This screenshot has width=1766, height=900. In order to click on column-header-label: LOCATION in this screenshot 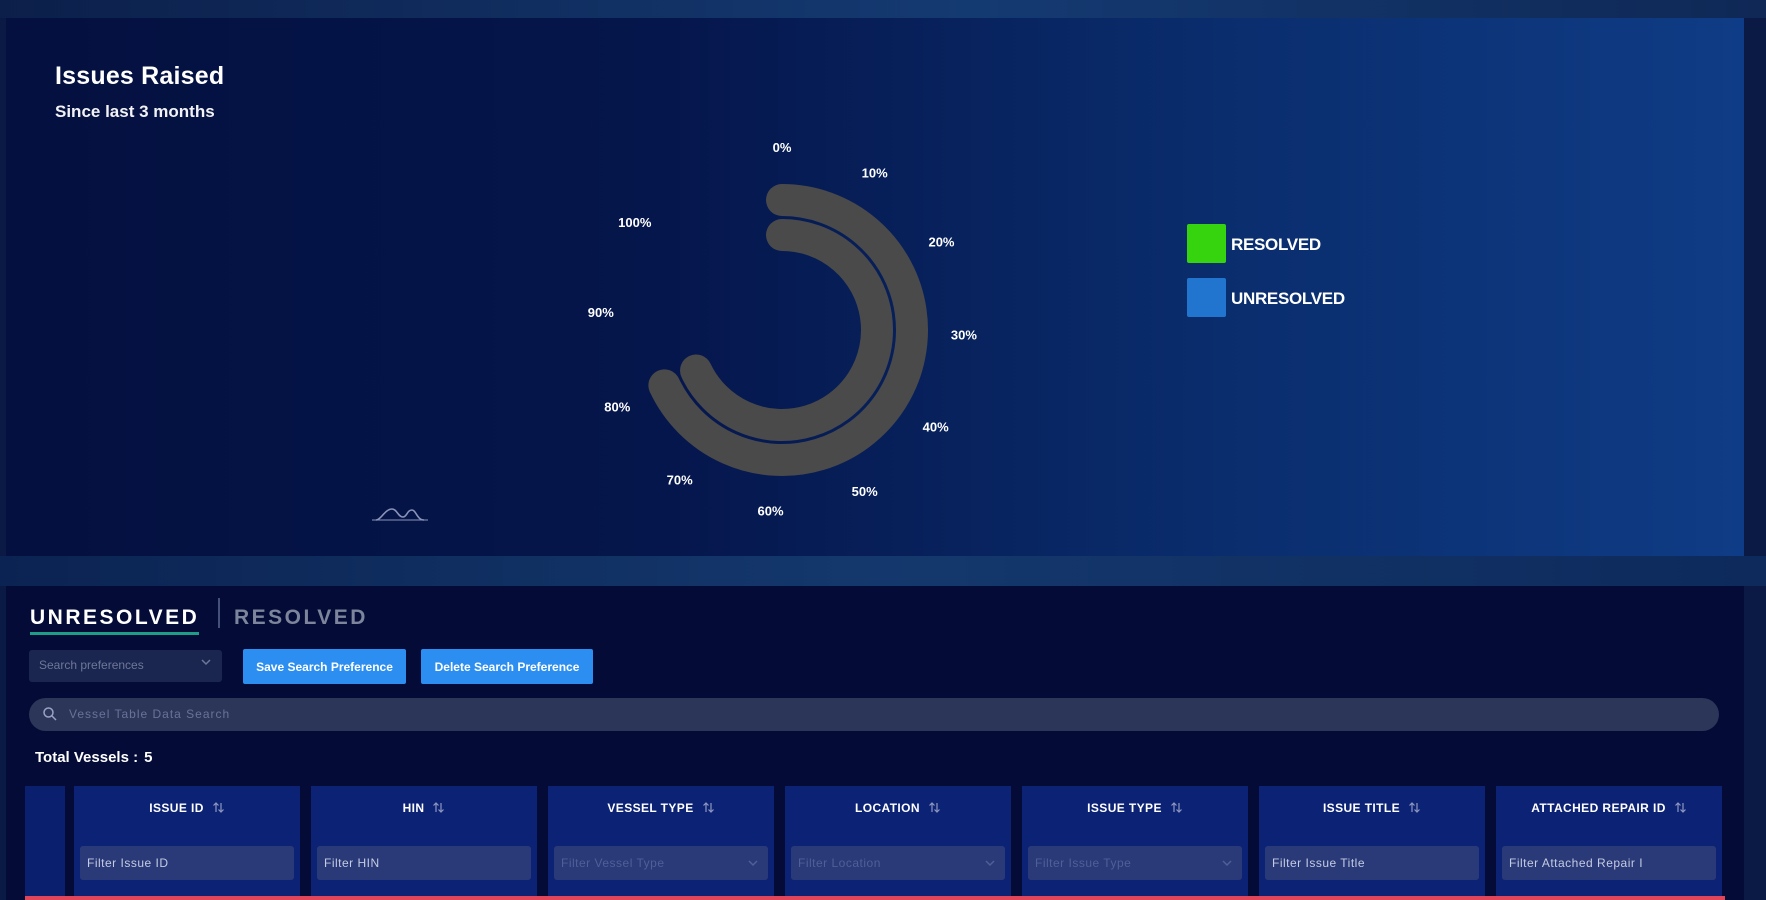, I will do `click(887, 808)`.